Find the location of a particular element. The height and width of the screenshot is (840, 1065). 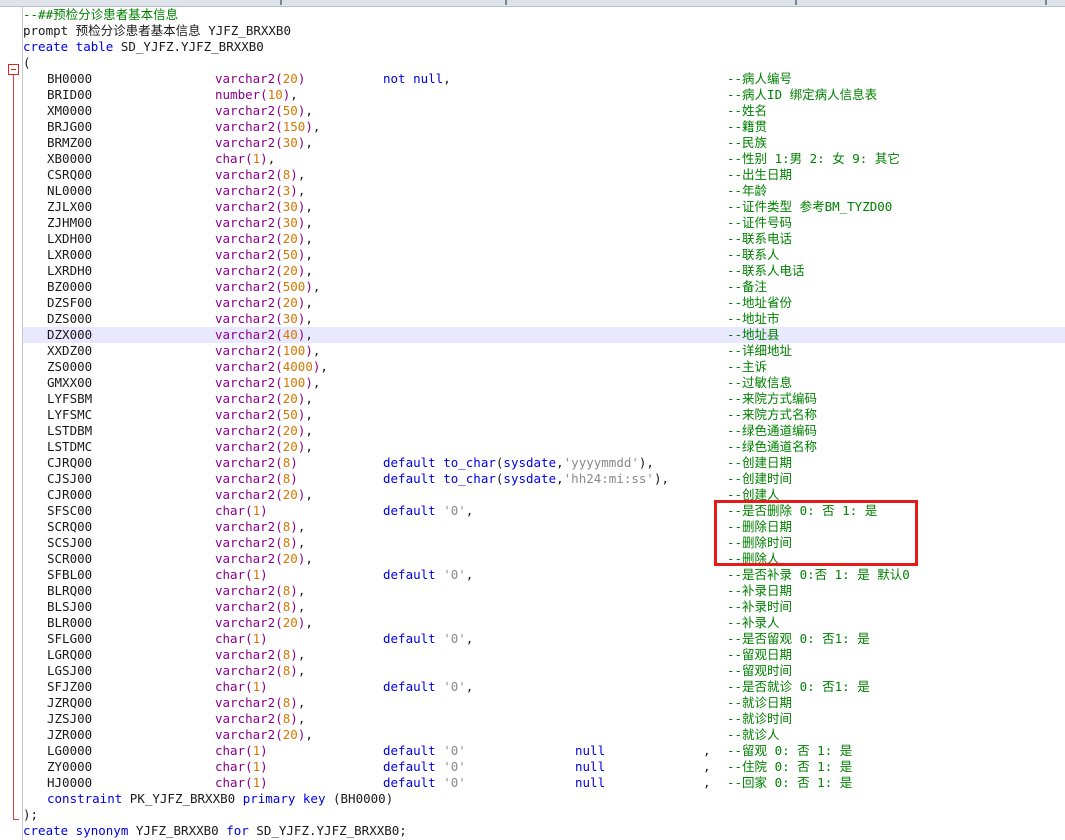

column-definition-line: DZX000 varchar2(40), --地址县 is located at coordinates (544, 335).